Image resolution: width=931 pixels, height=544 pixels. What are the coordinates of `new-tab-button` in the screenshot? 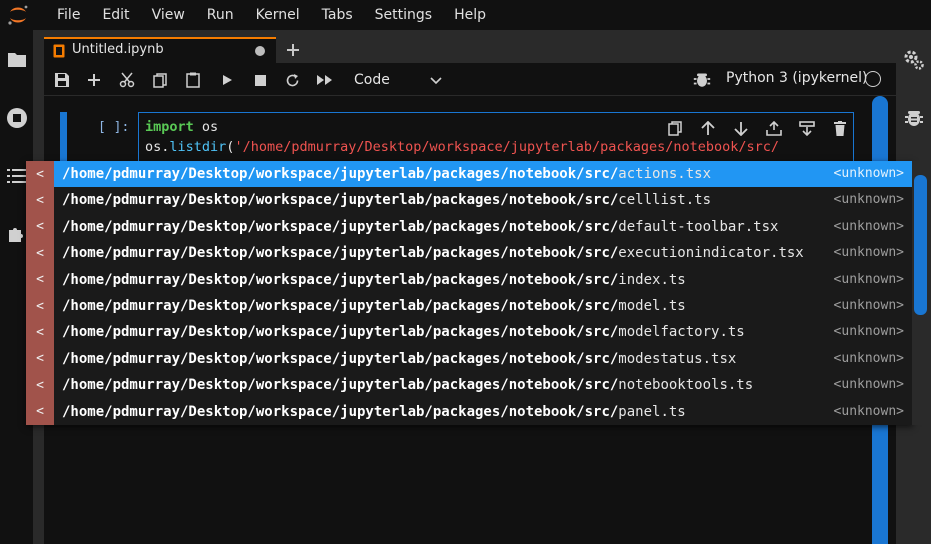 It's located at (293, 50).